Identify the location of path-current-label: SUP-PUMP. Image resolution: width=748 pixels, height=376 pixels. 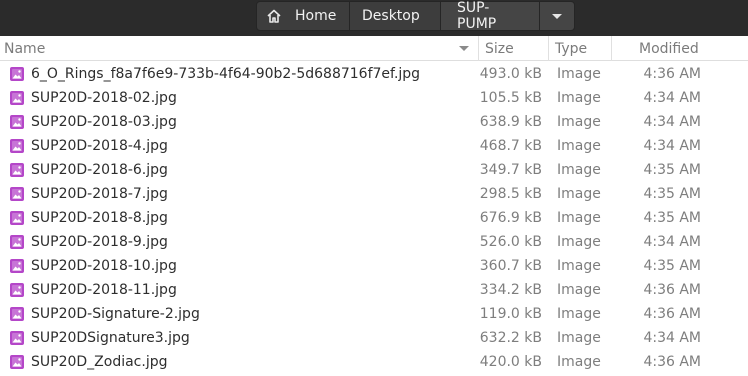
(477, 16).